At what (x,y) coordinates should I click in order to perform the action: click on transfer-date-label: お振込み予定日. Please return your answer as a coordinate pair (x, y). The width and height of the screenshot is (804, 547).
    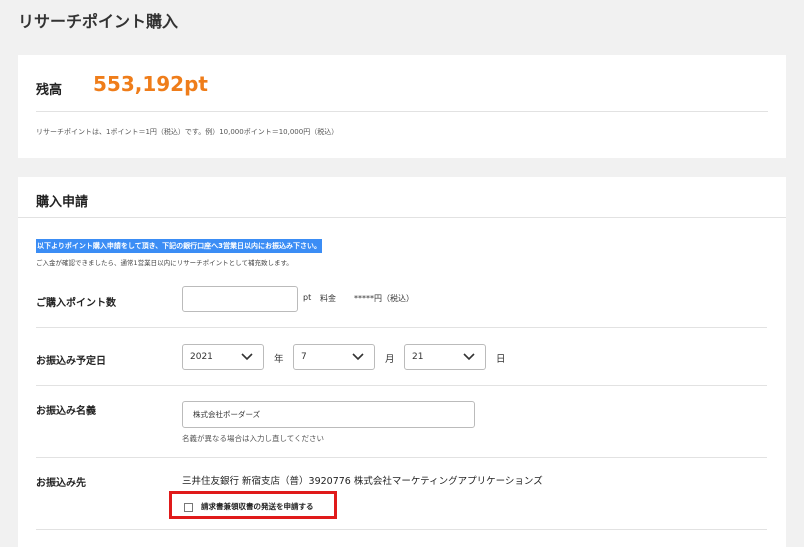
    Looking at the image, I should click on (71, 361).